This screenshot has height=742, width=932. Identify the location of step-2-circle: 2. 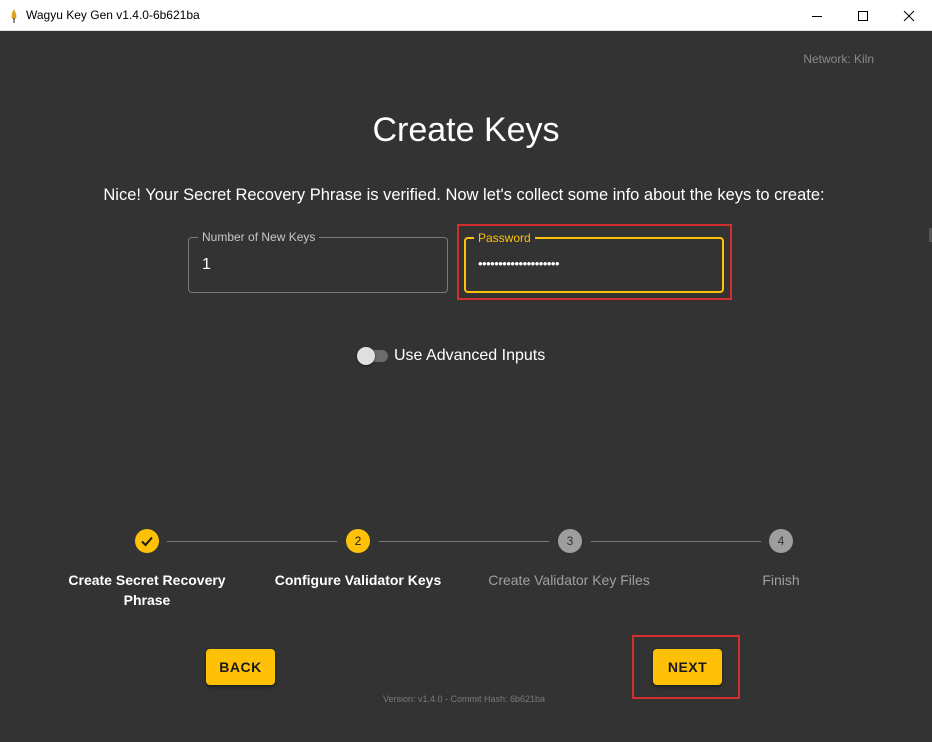
(358, 541).